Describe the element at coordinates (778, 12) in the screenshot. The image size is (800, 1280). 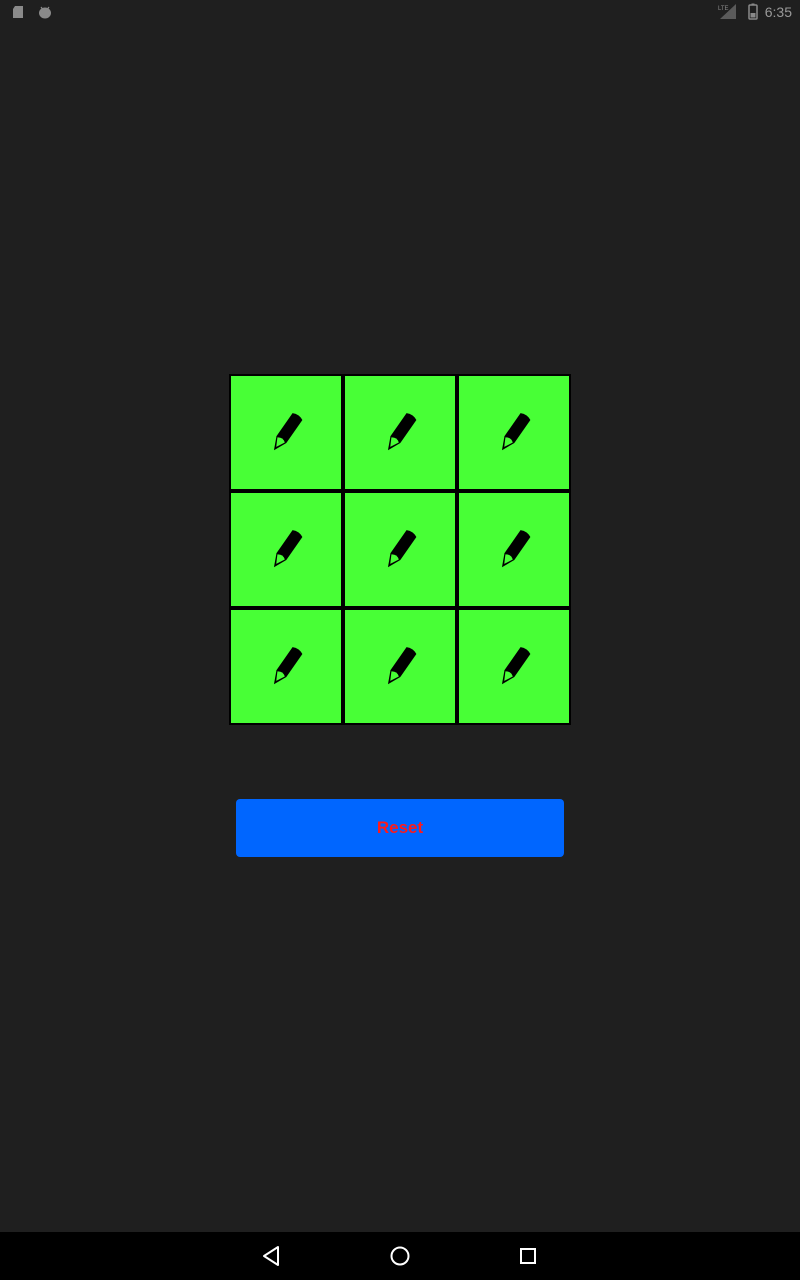
I see `status-time: 6:35` at that location.